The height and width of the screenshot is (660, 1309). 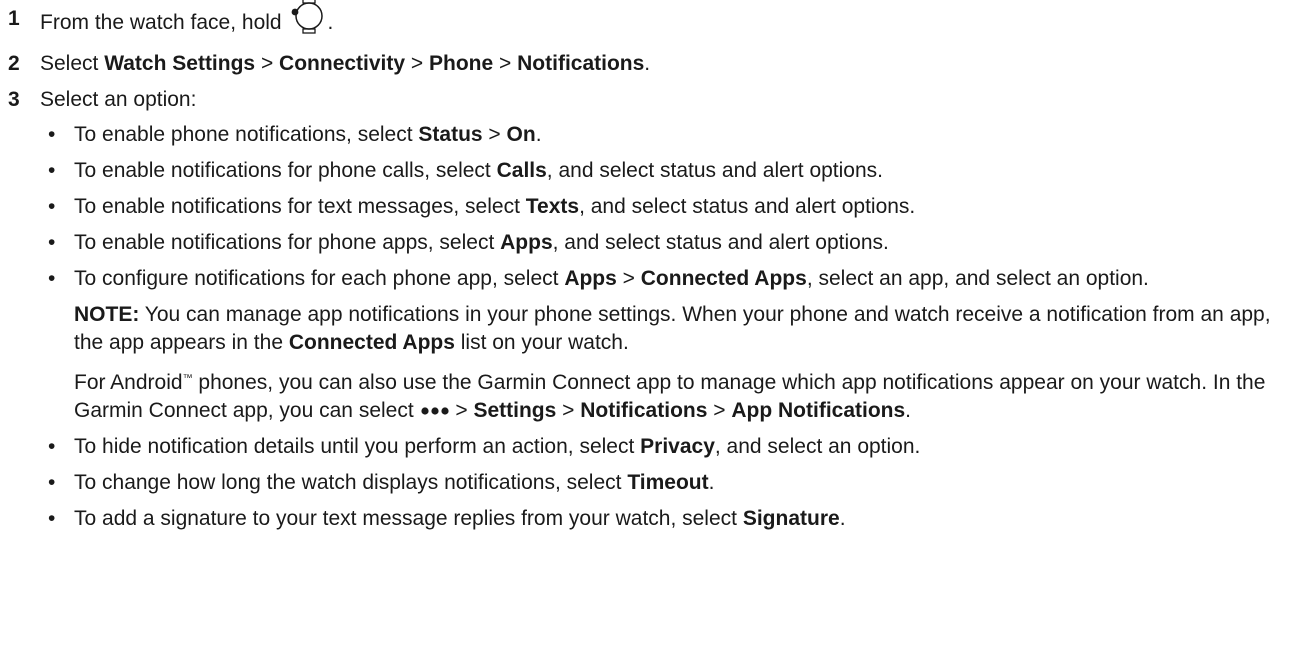 What do you see at coordinates (791, 518) in the screenshot?
I see `menu-signature: Signature` at bounding box center [791, 518].